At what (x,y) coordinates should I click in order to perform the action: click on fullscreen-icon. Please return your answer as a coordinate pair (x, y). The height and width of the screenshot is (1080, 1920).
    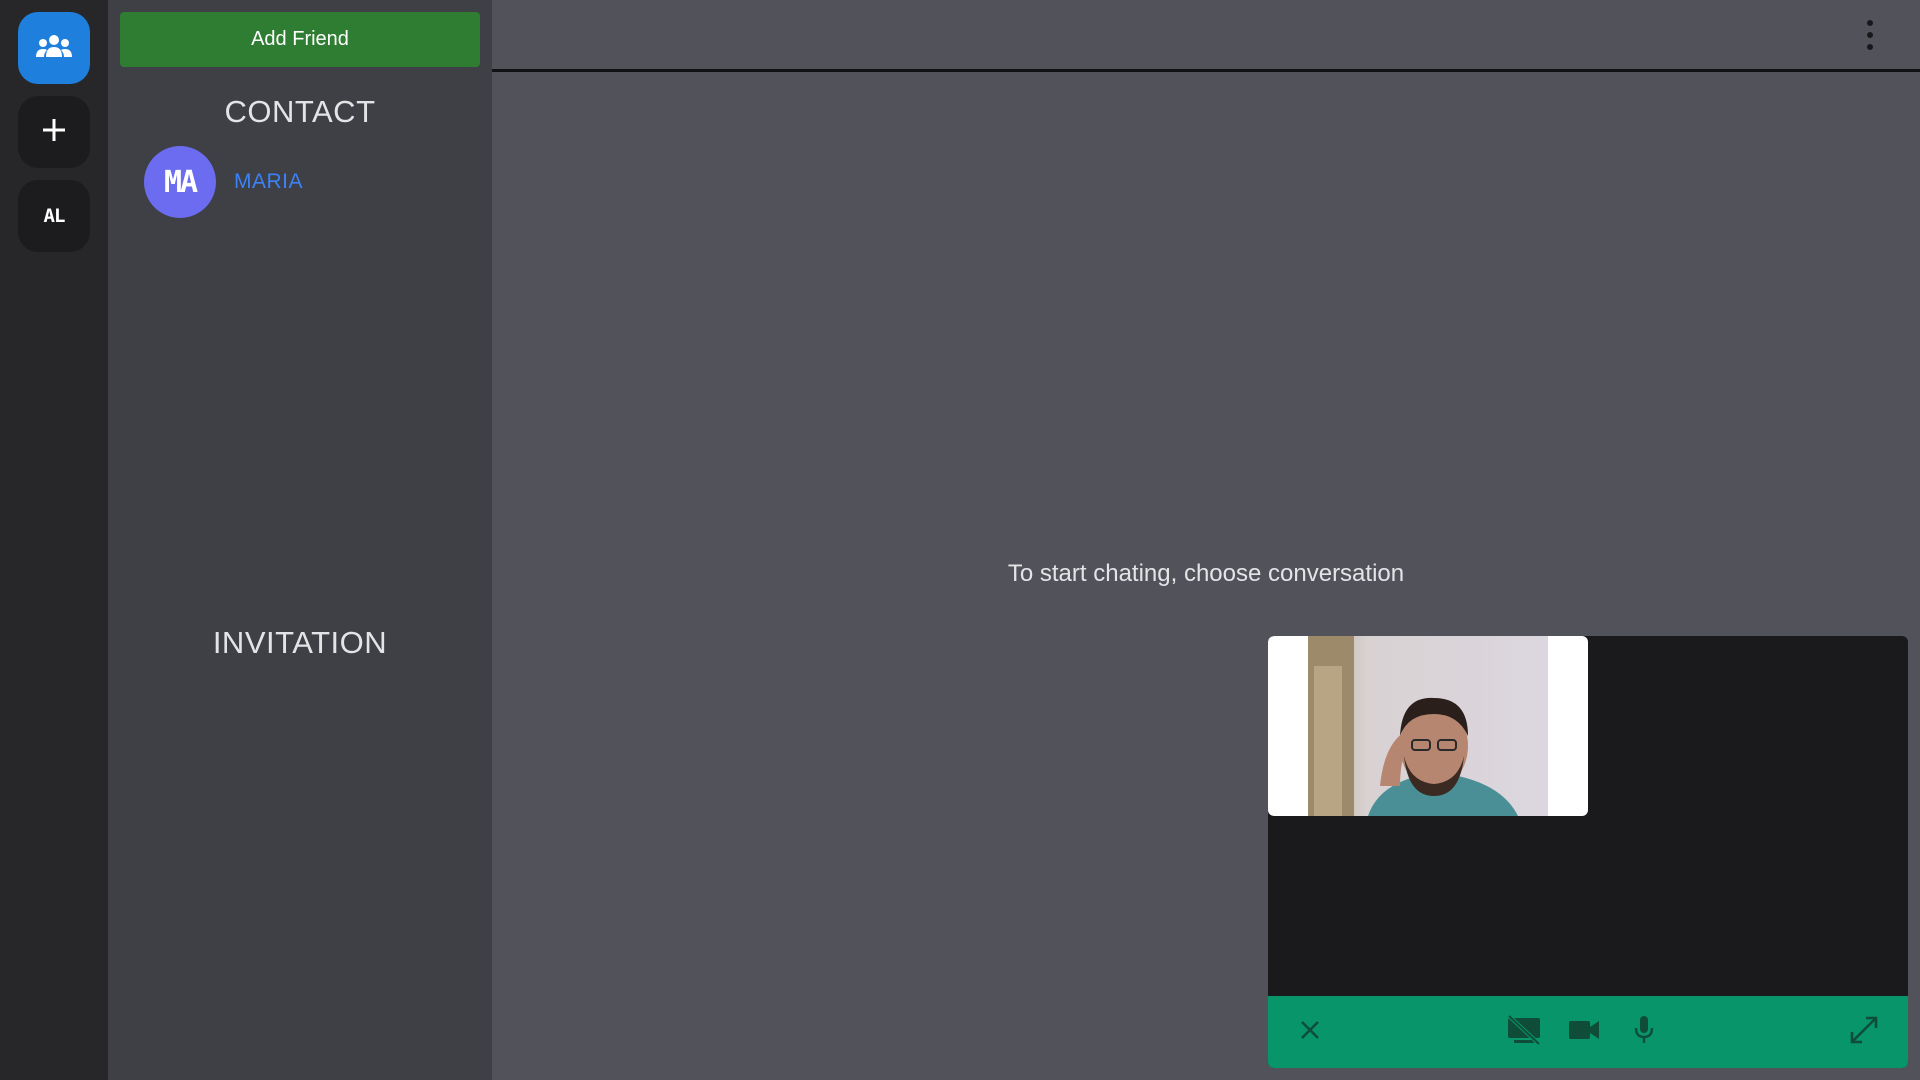
    Looking at the image, I should click on (1864, 1032).